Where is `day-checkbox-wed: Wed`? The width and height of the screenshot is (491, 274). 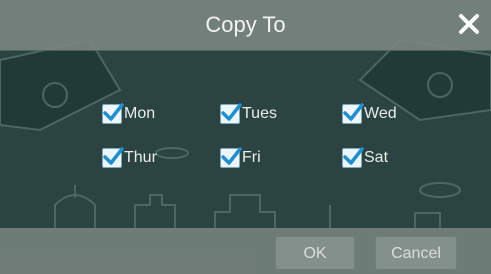 day-checkbox-wed: Wed is located at coordinates (369, 114).